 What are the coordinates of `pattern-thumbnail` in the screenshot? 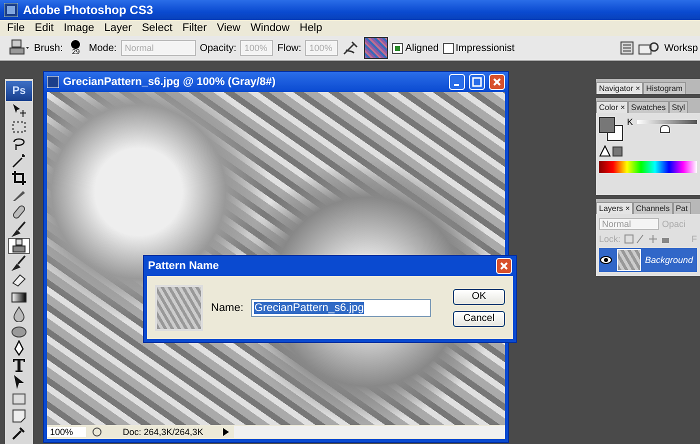 It's located at (179, 307).